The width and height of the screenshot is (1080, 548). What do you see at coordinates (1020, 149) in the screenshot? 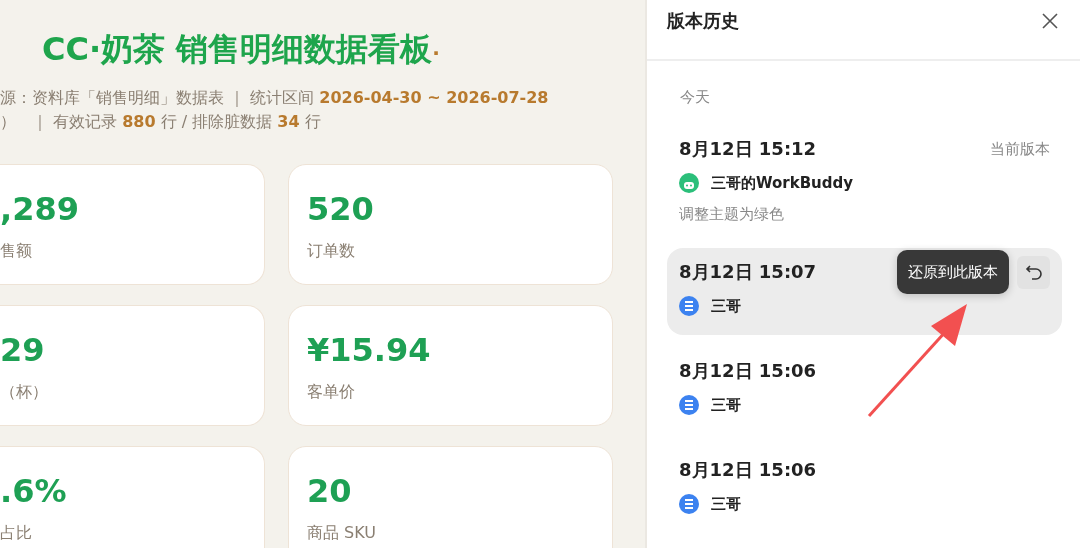
I see `current-version-label: 当前版本` at bounding box center [1020, 149].